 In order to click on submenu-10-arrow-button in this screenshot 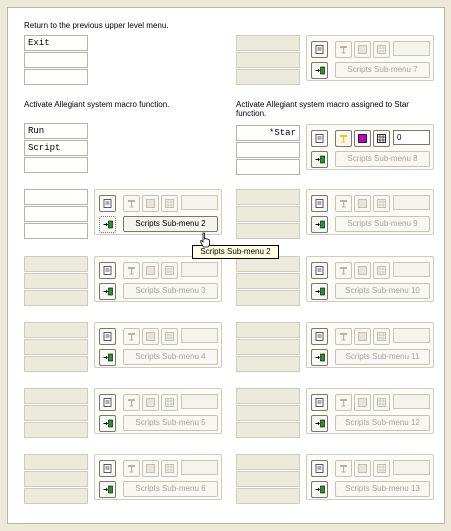, I will do `click(319, 291)`.